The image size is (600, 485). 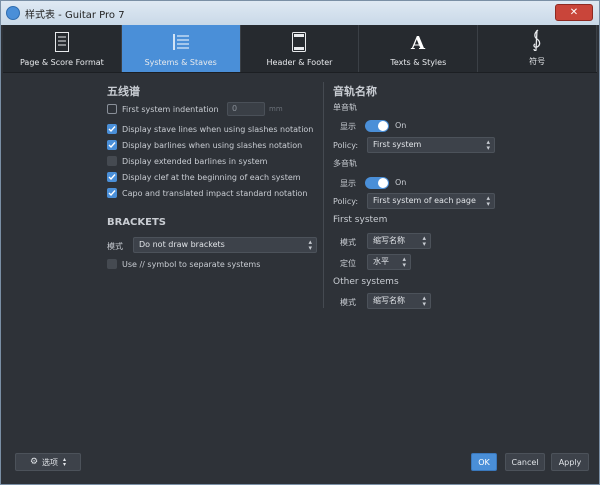 What do you see at coordinates (323, 195) in the screenshot?
I see `column-divider` at bounding box center [323, 195].